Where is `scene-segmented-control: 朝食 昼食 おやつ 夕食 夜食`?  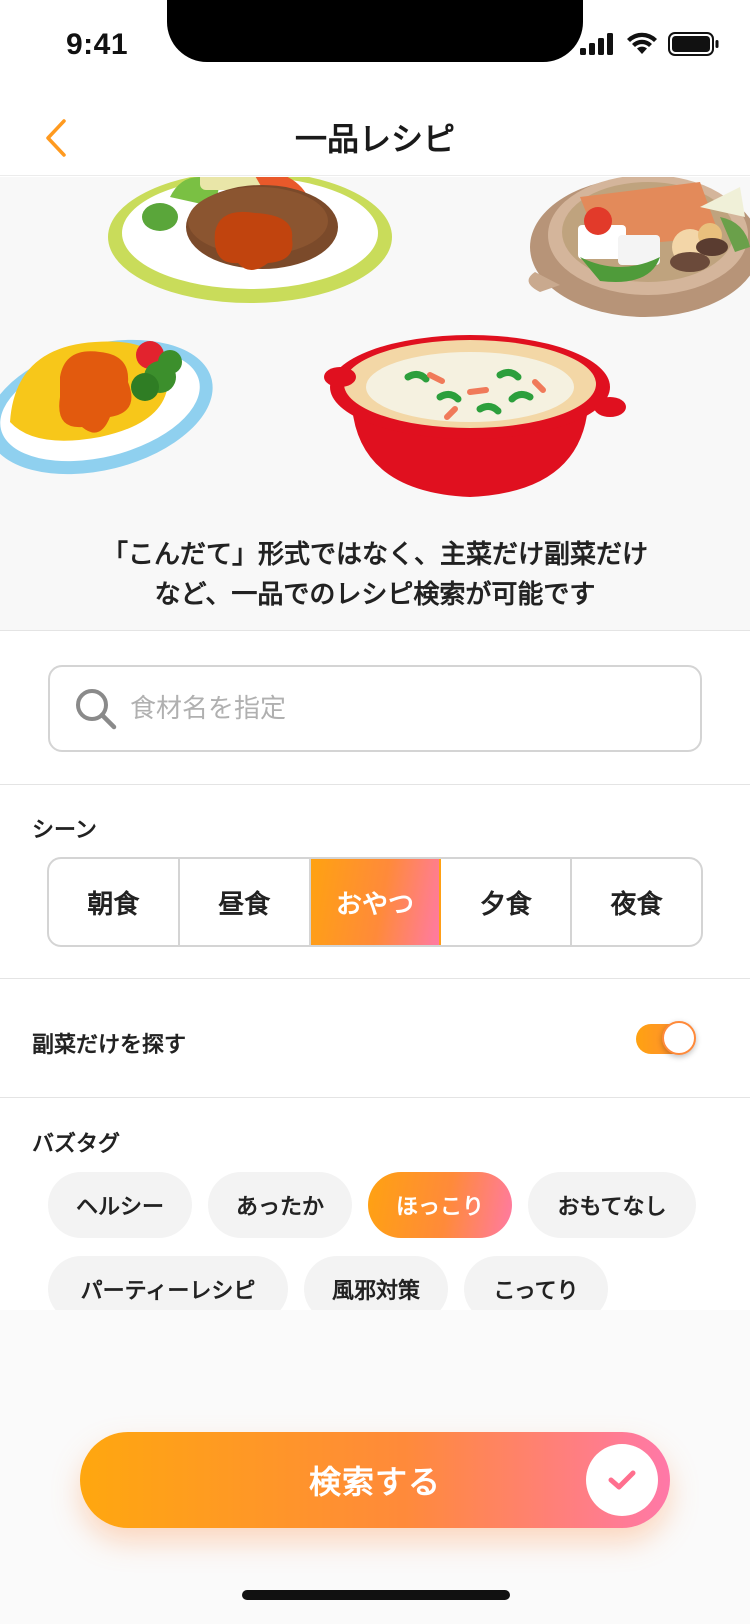 scene-segmented-control: 朝食 昼食 おやつ 夕食 夜食 is located at coordinates (375, 902).